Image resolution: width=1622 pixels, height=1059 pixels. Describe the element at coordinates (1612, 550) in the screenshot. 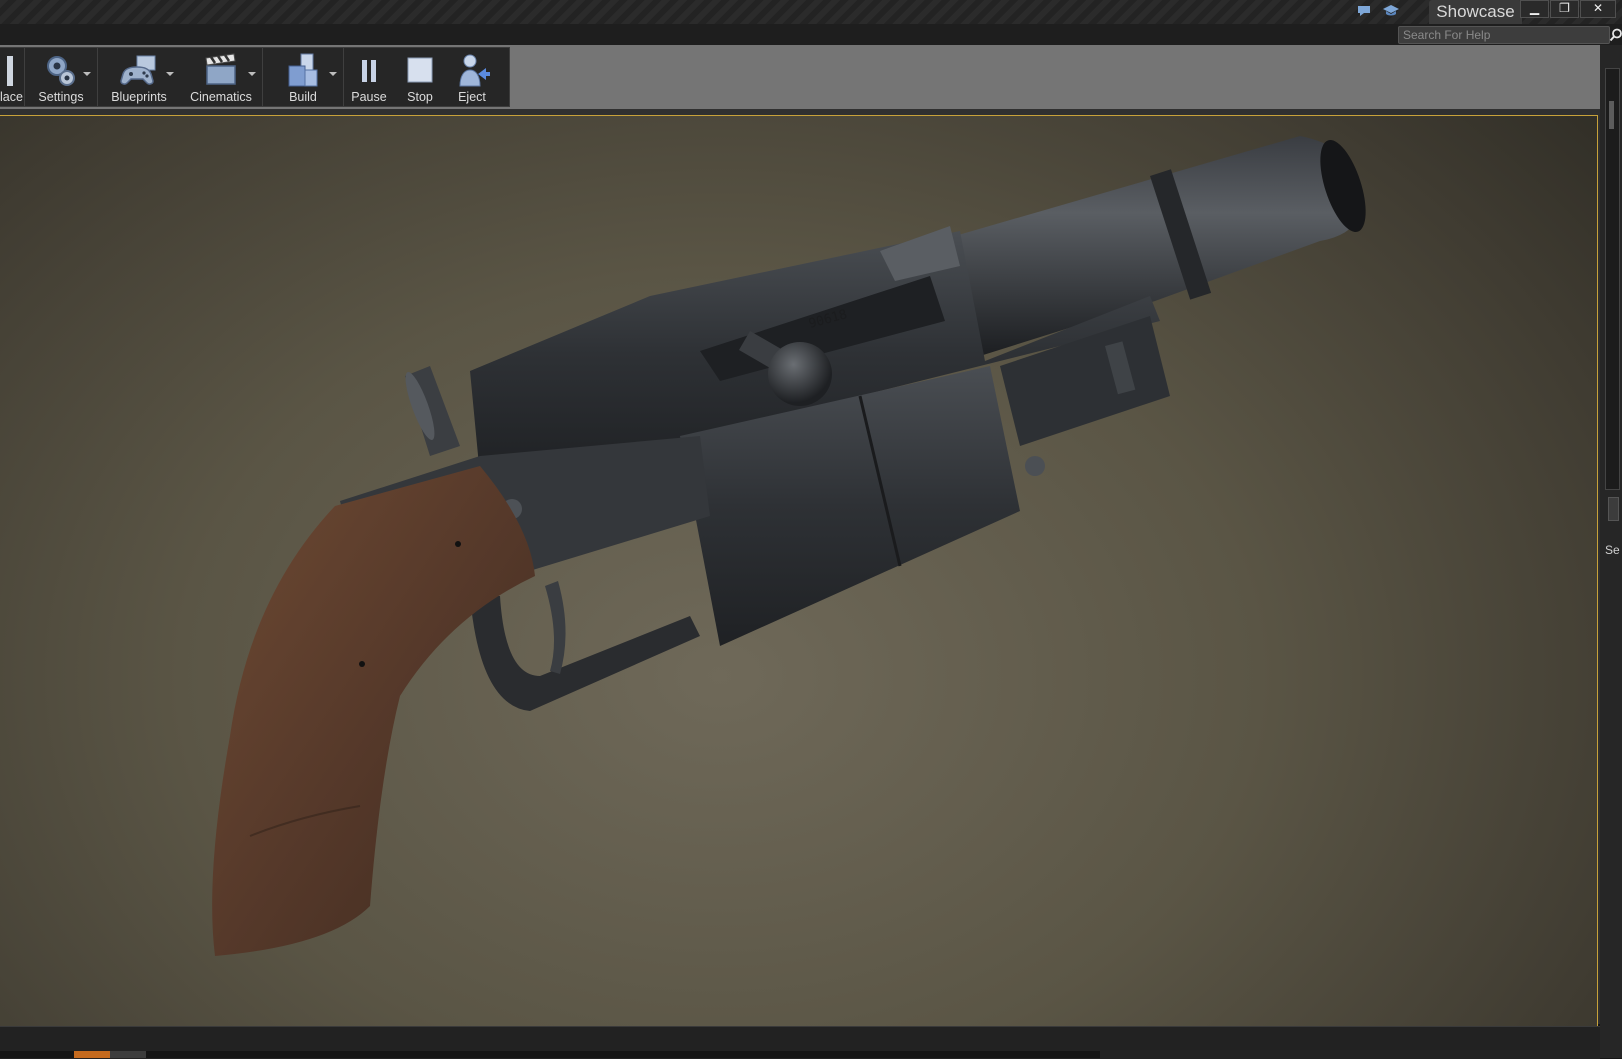

I see `side-panel-label: Se` at that location.